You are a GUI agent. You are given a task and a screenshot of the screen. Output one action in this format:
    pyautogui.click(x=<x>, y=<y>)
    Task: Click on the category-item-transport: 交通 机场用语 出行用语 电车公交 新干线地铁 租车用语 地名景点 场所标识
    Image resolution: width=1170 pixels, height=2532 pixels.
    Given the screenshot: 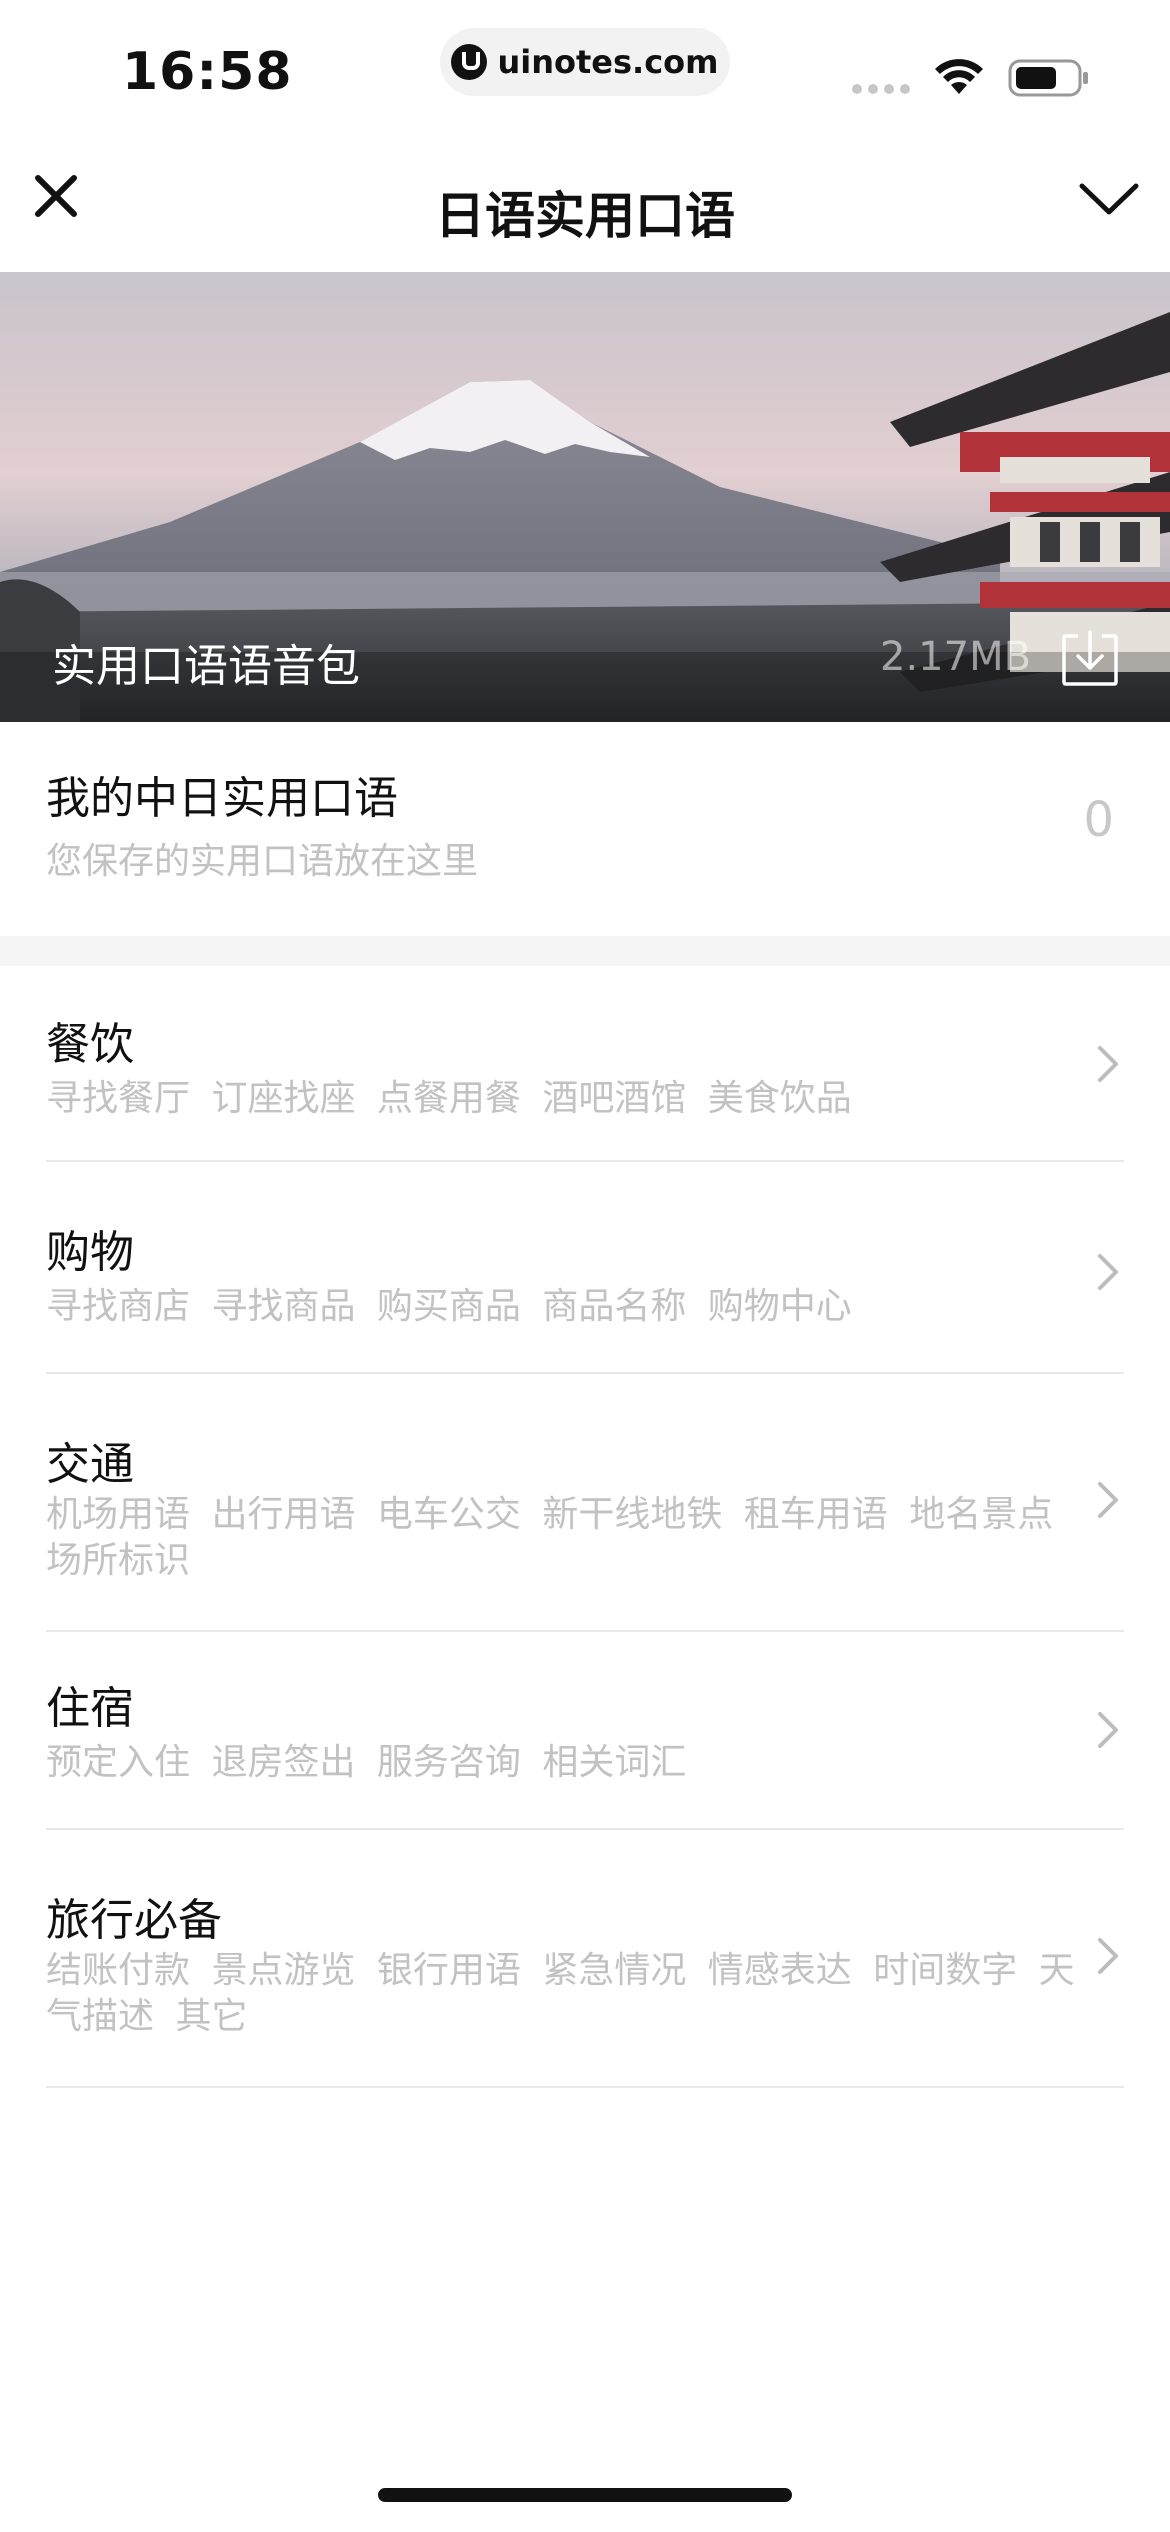 What is the action you would take?
    pyautogui.click(x=585, y=1503)
    